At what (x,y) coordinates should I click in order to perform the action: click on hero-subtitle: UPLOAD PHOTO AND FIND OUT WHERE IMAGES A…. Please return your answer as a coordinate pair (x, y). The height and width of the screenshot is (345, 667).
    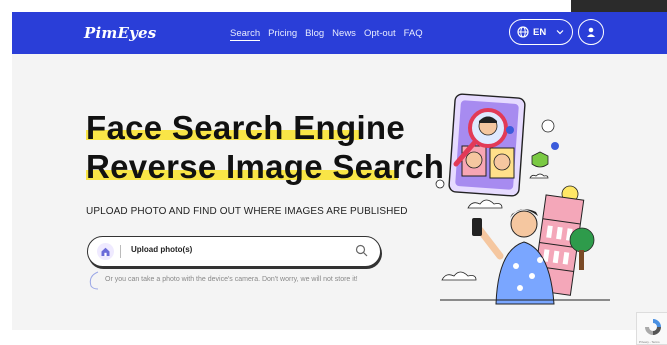
    Looking at the image, I should click on (247, 211).